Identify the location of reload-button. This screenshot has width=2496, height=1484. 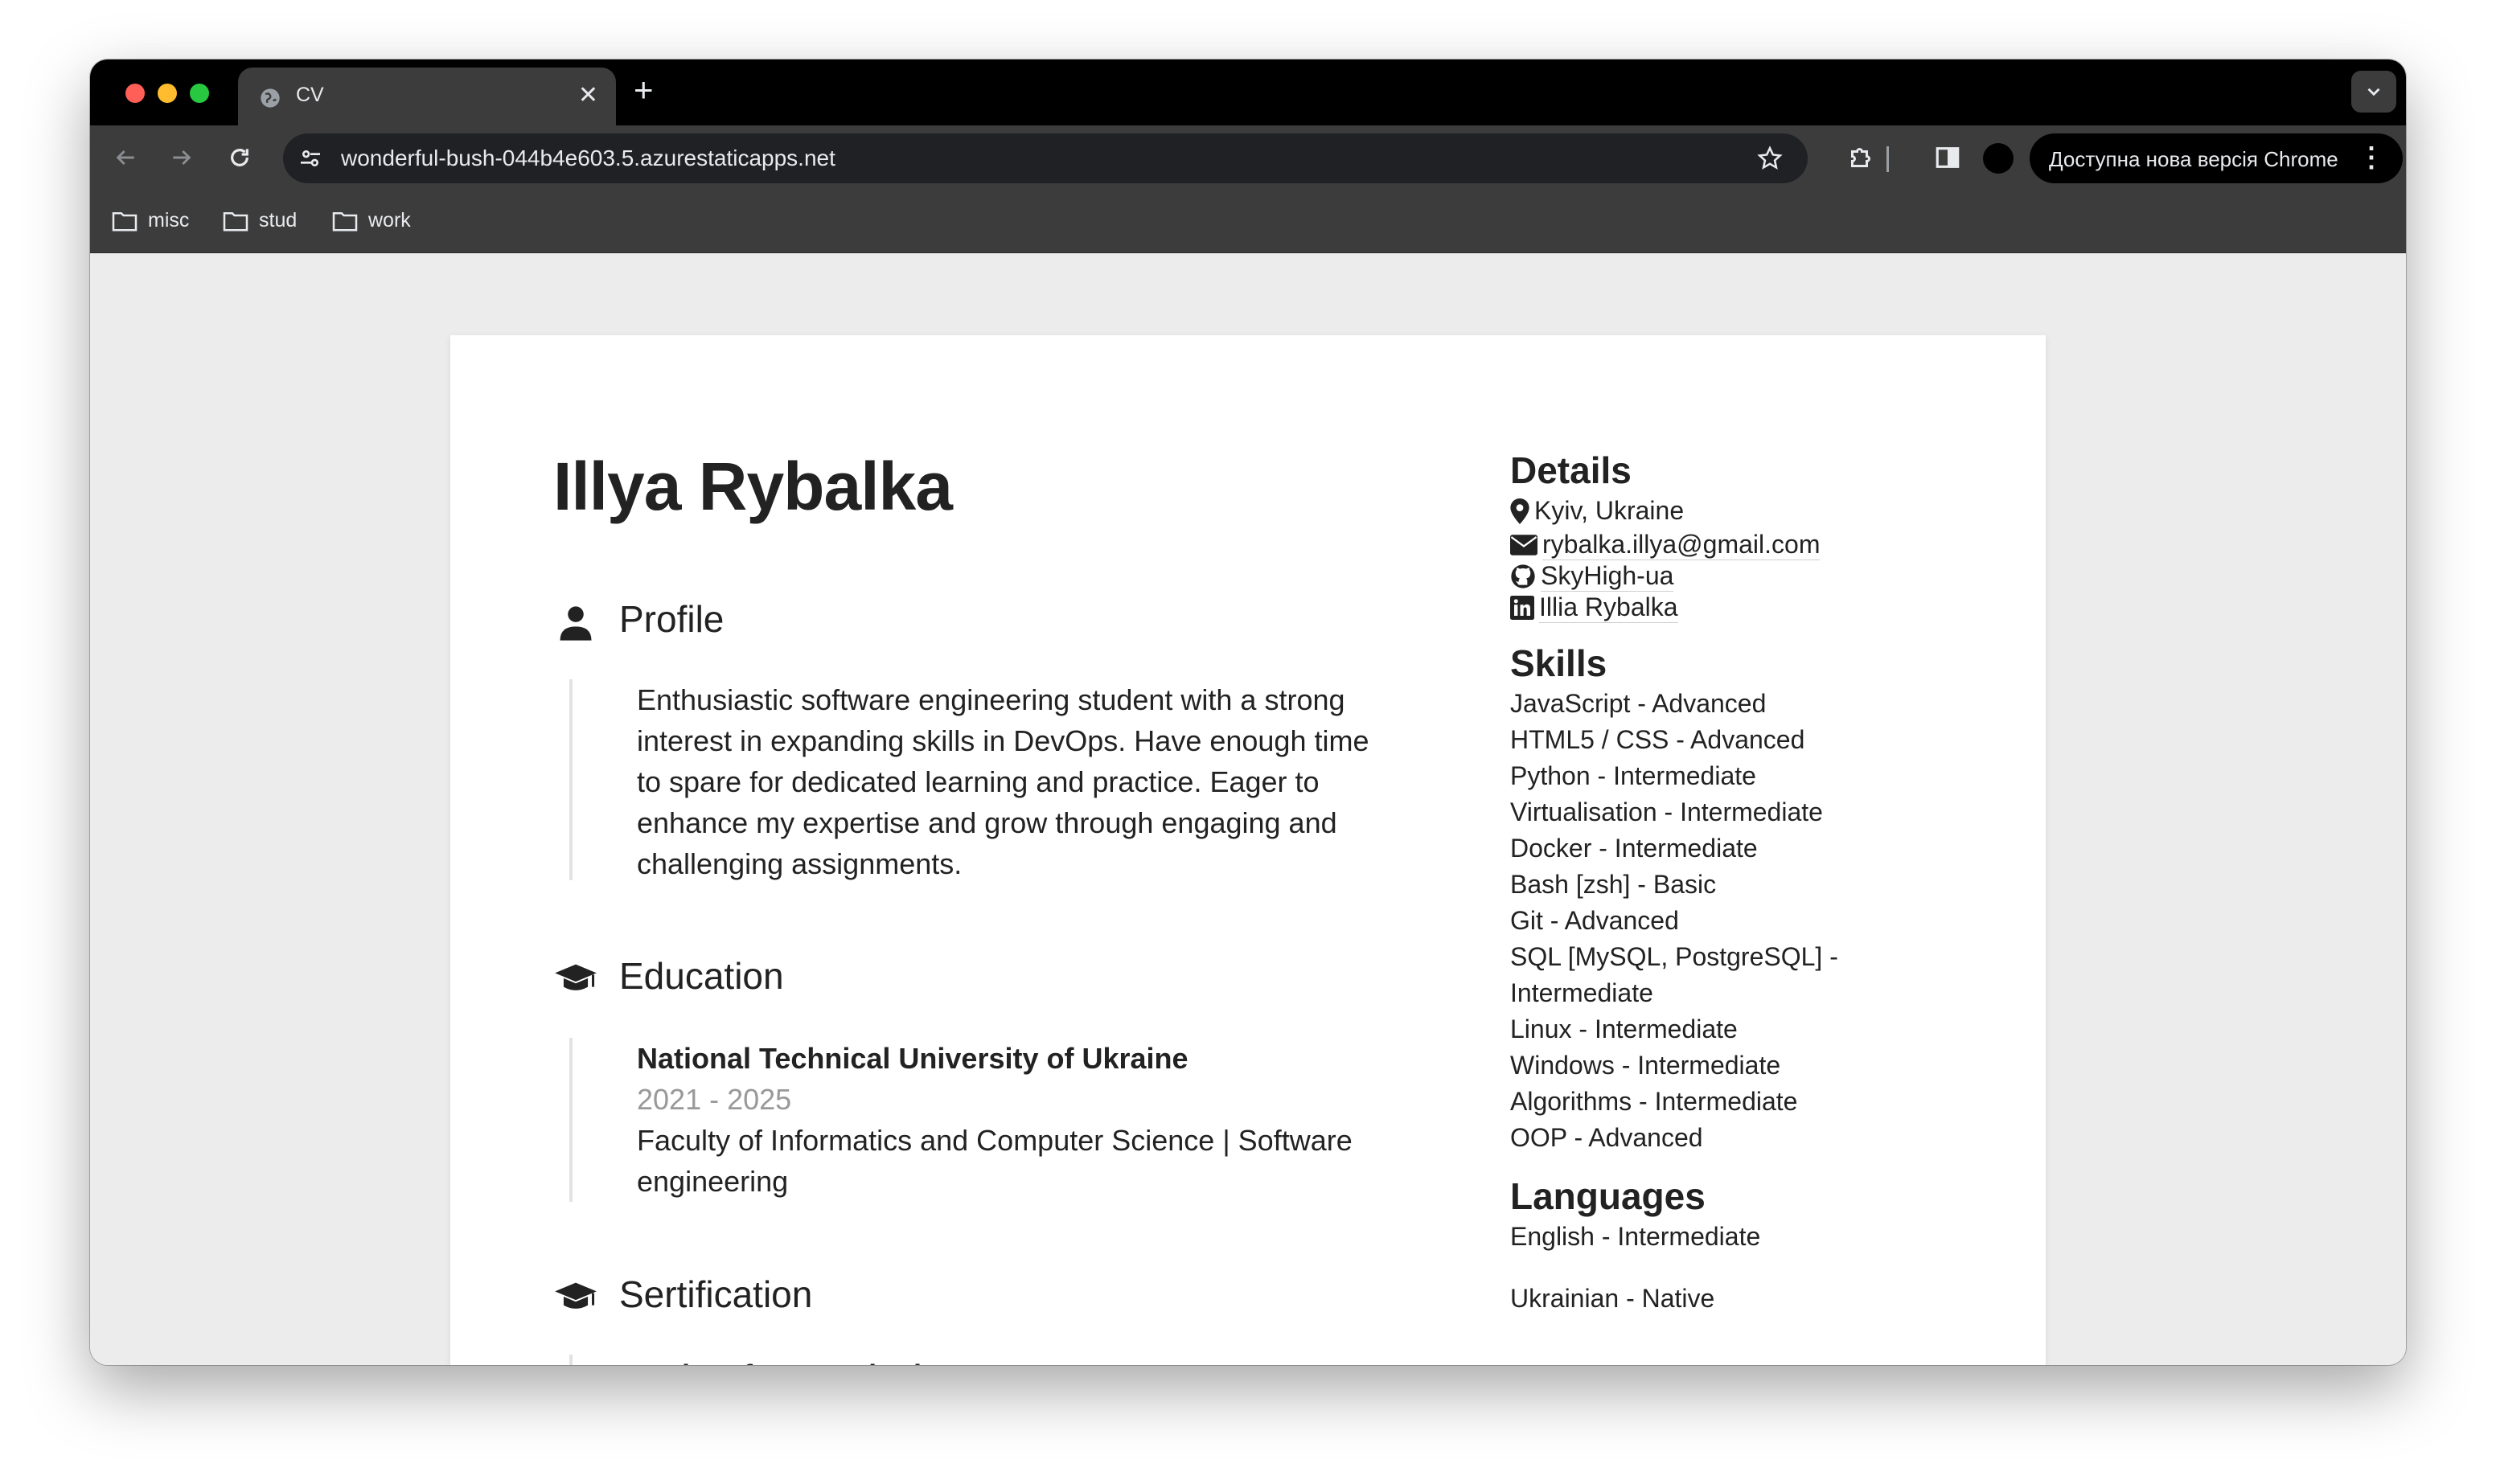
(240, 157).